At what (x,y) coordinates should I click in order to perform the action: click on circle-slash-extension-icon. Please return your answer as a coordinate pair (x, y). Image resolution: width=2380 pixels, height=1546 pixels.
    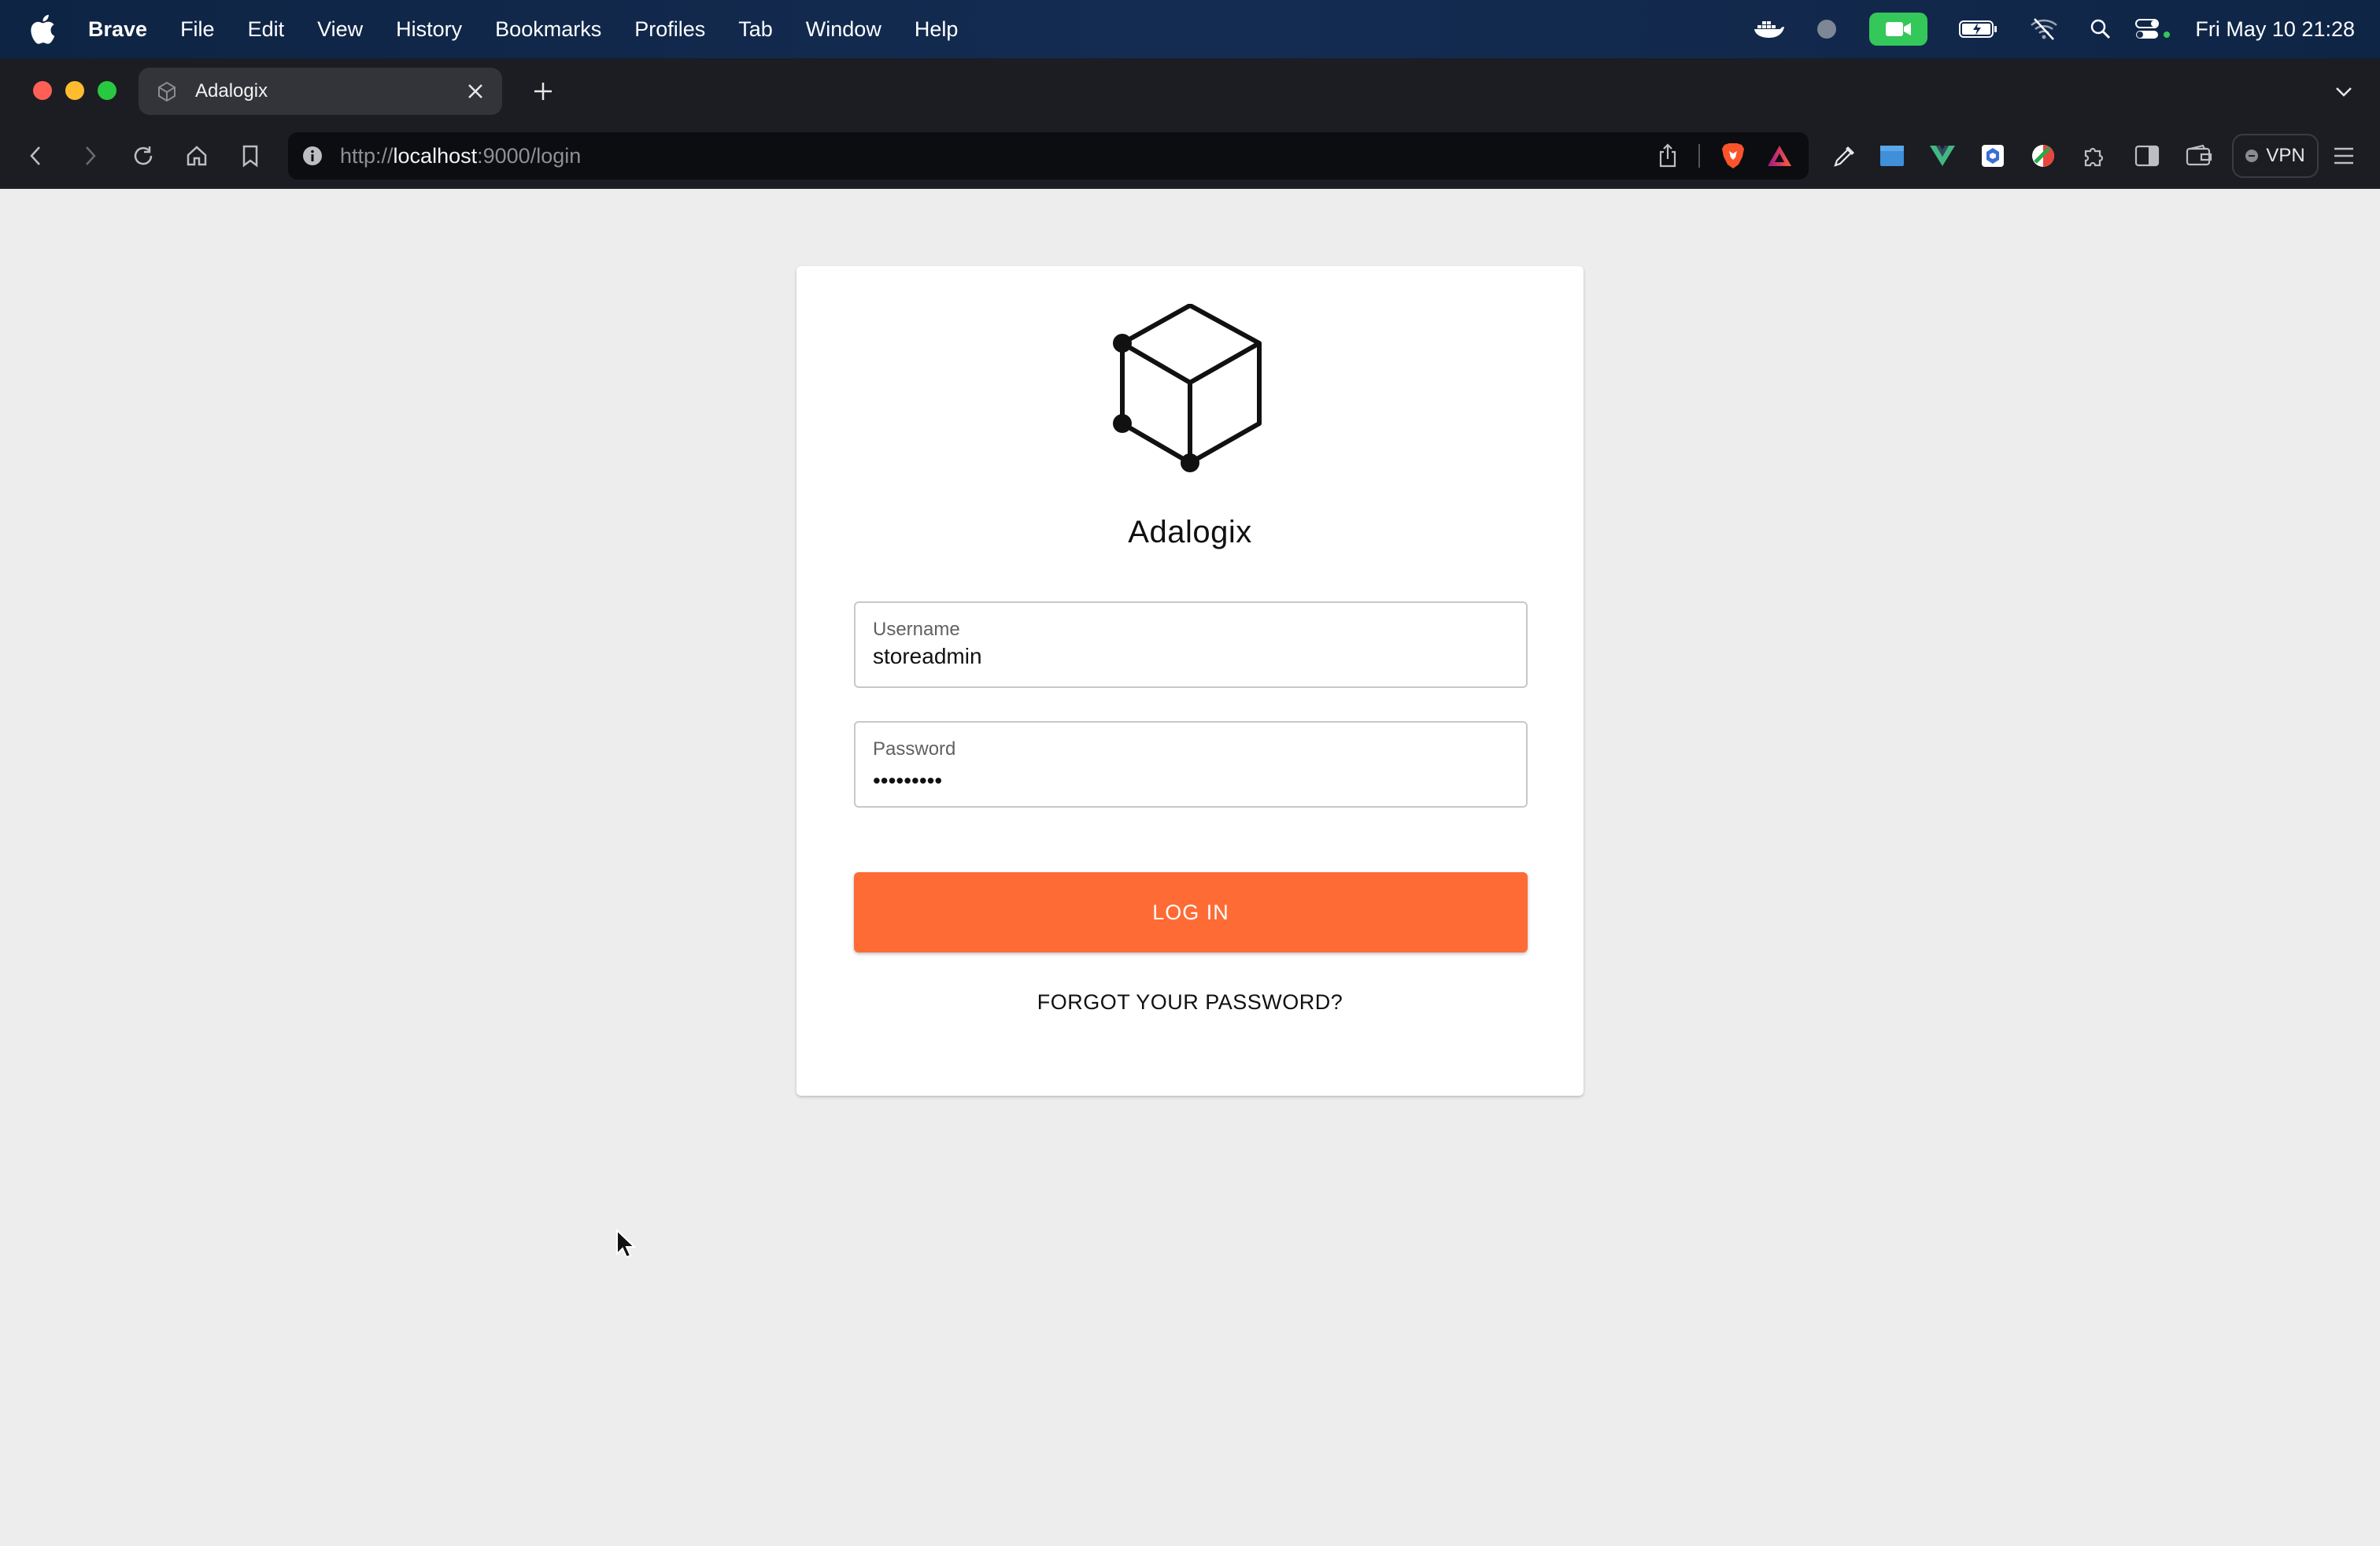
    Looking at the image, I should click on (2043, 156).